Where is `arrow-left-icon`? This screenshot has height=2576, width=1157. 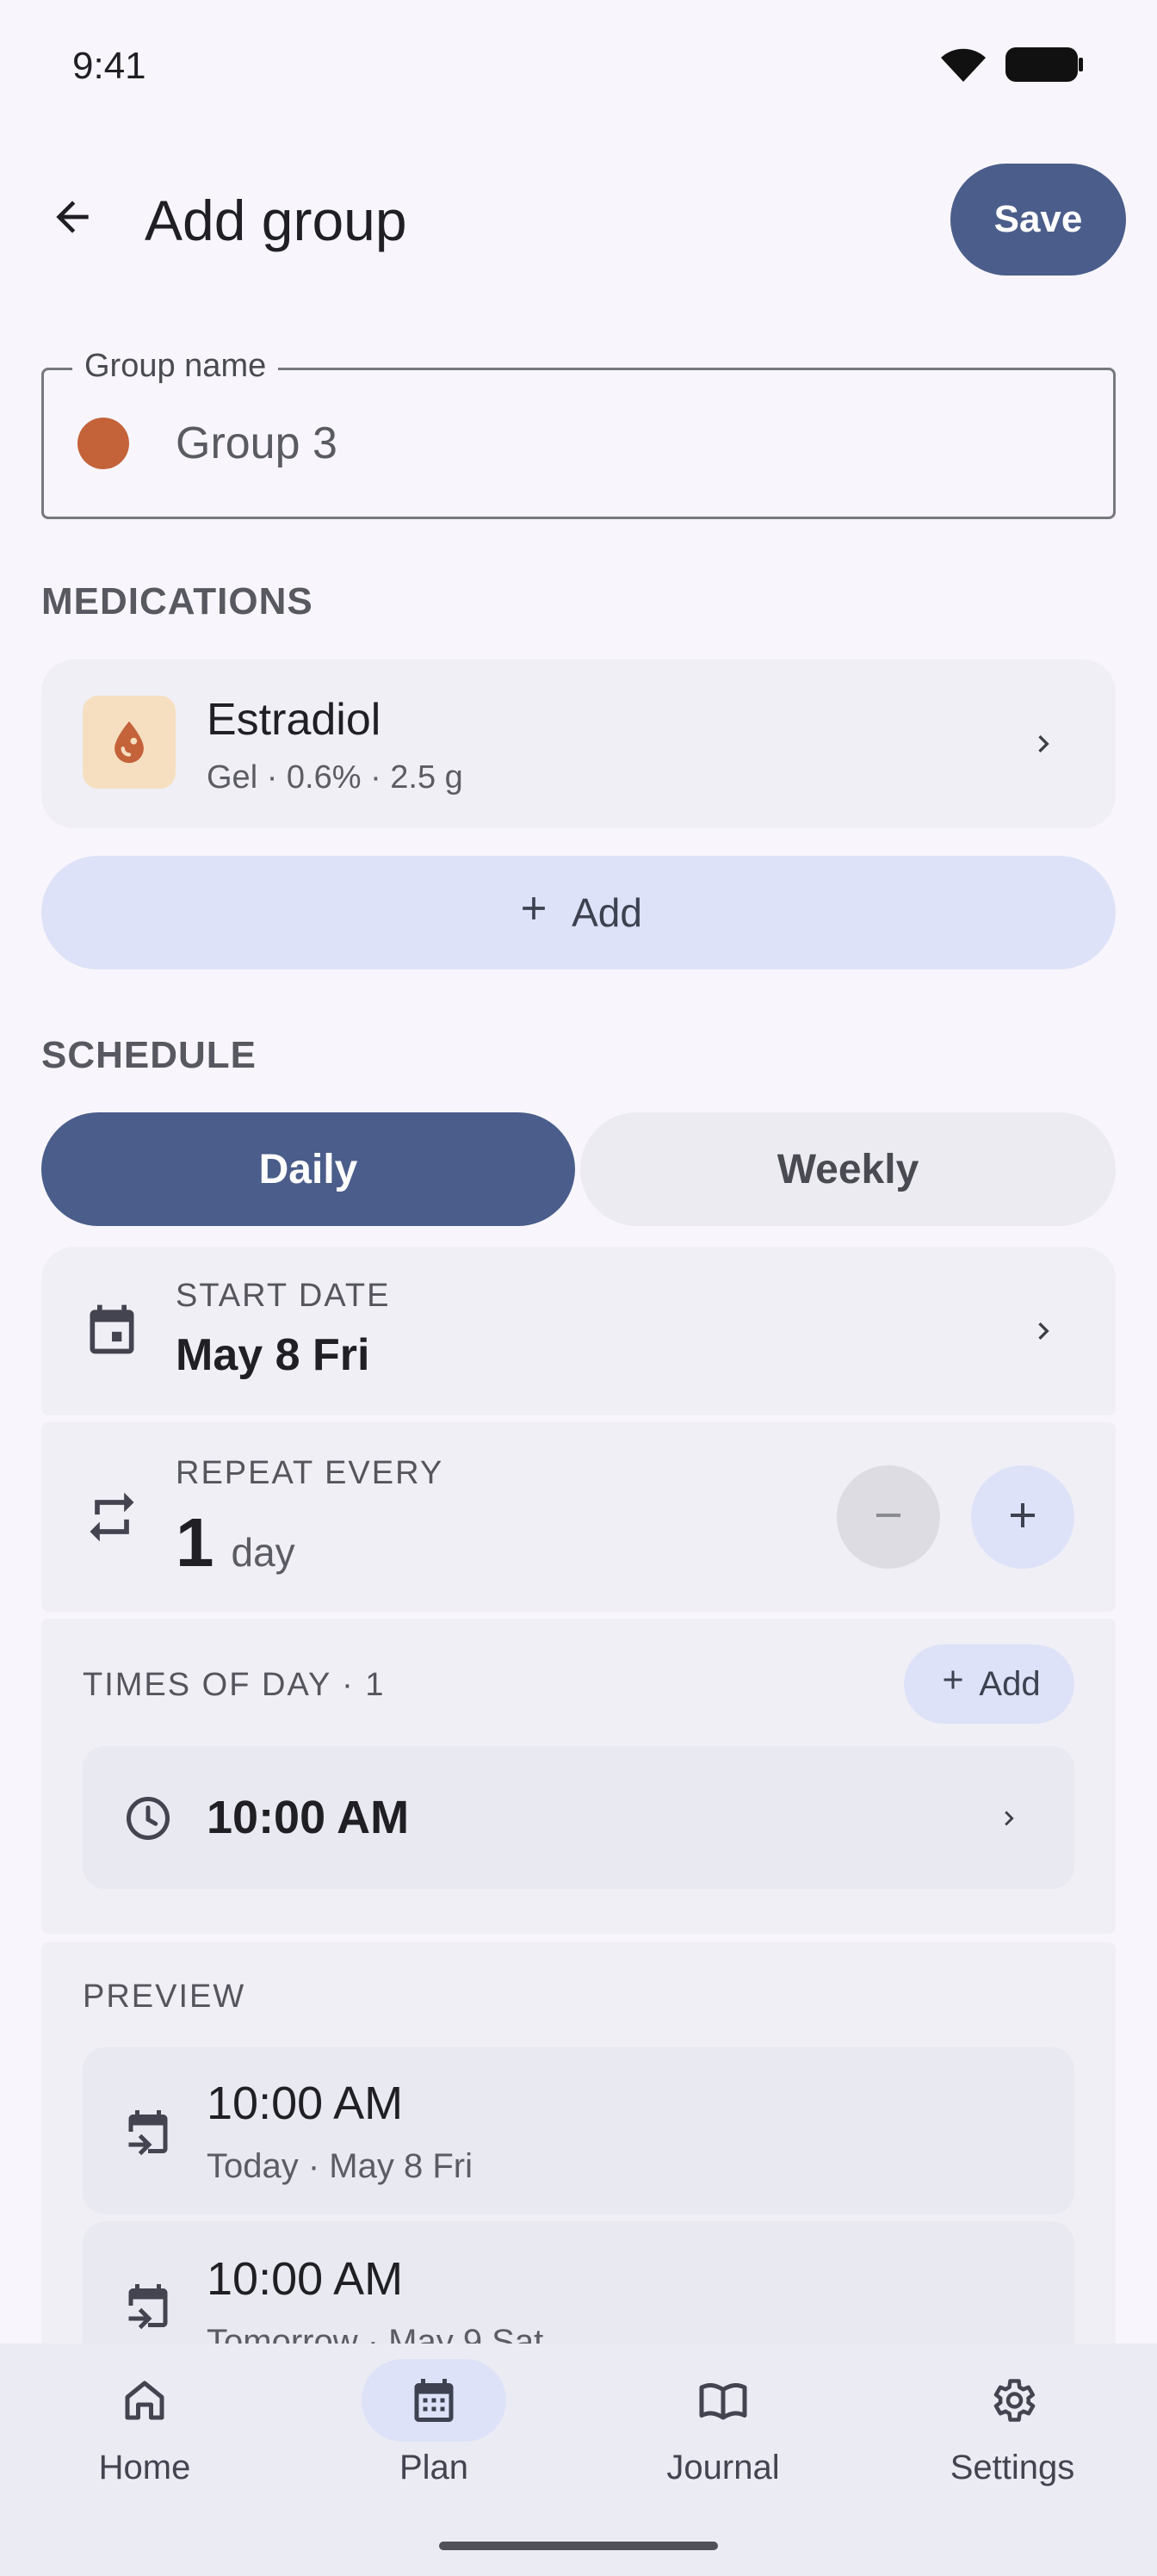
arrow-left-icon is located at coordinates (72, 219).